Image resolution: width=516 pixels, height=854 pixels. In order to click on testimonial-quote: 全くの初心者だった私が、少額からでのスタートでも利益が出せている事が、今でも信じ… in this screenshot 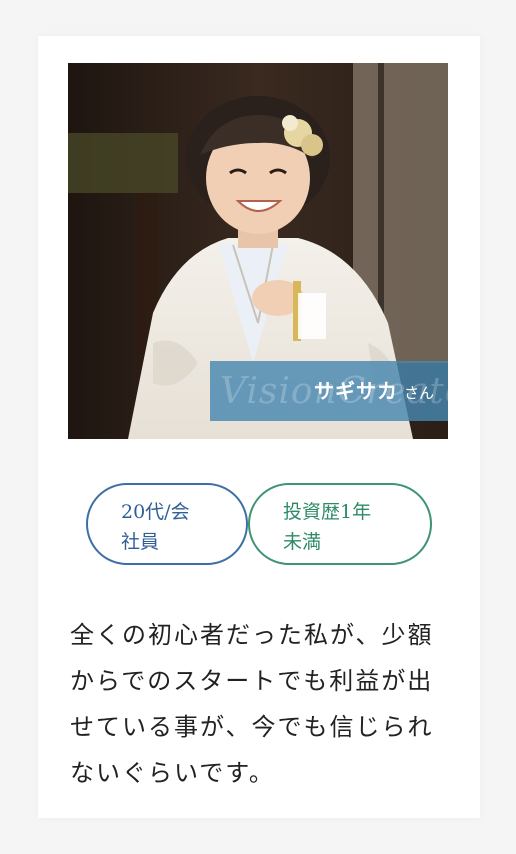, I will do `click(252, 704)`.